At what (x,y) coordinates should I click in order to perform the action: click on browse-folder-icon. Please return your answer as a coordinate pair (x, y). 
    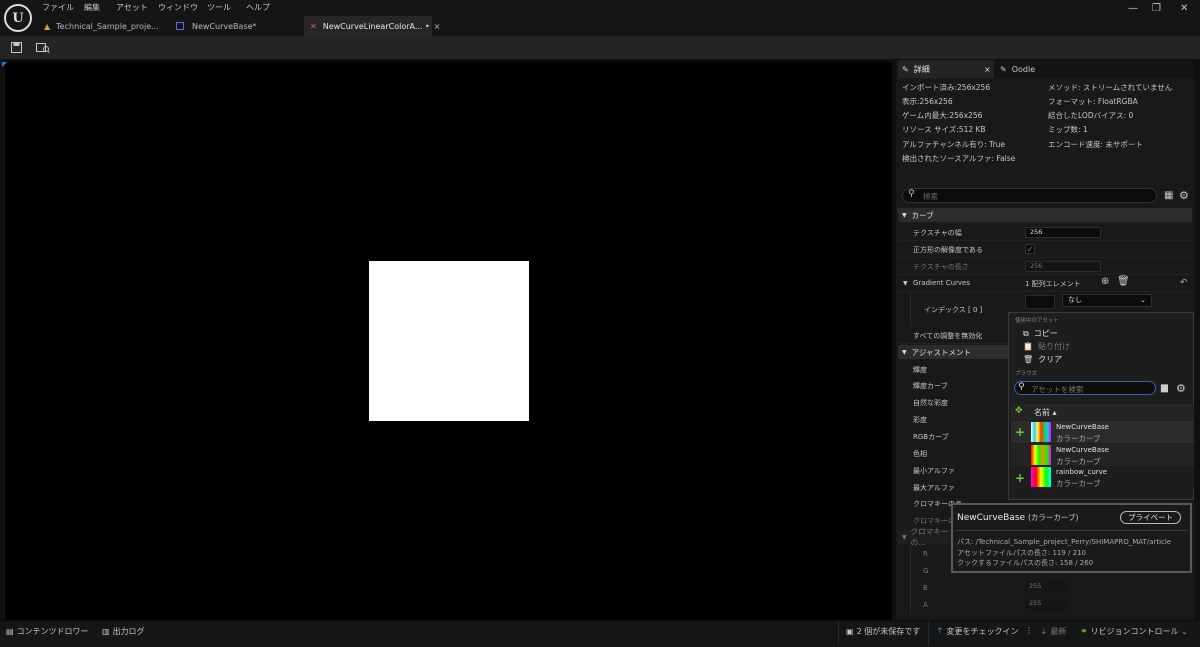
    Looking at the image, I should click on (43, 47).